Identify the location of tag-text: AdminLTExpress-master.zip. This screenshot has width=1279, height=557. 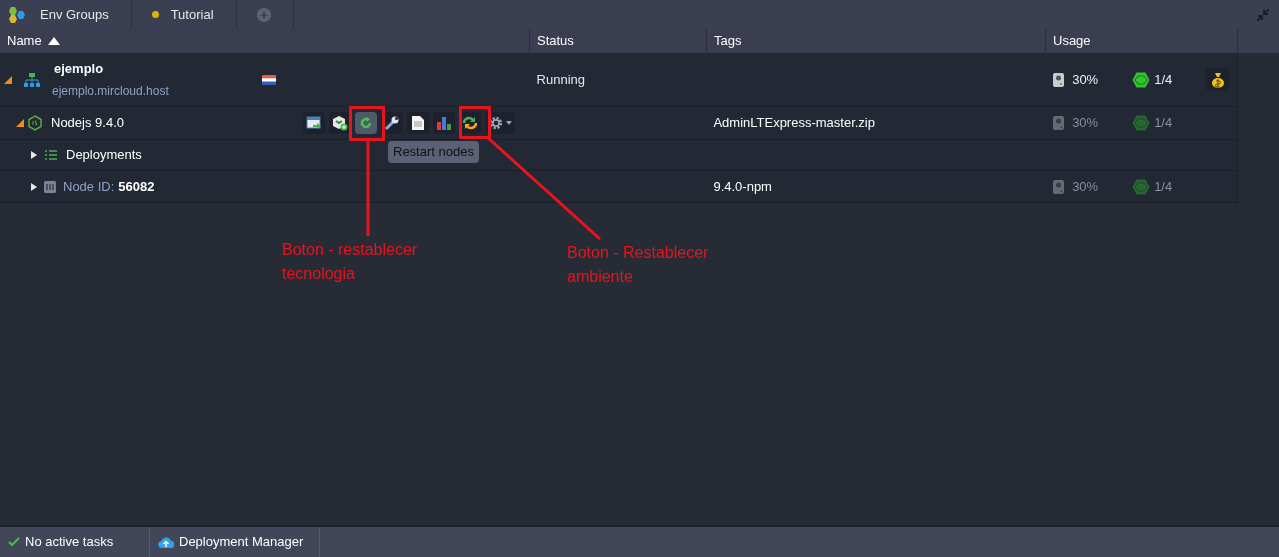
(794, 123).